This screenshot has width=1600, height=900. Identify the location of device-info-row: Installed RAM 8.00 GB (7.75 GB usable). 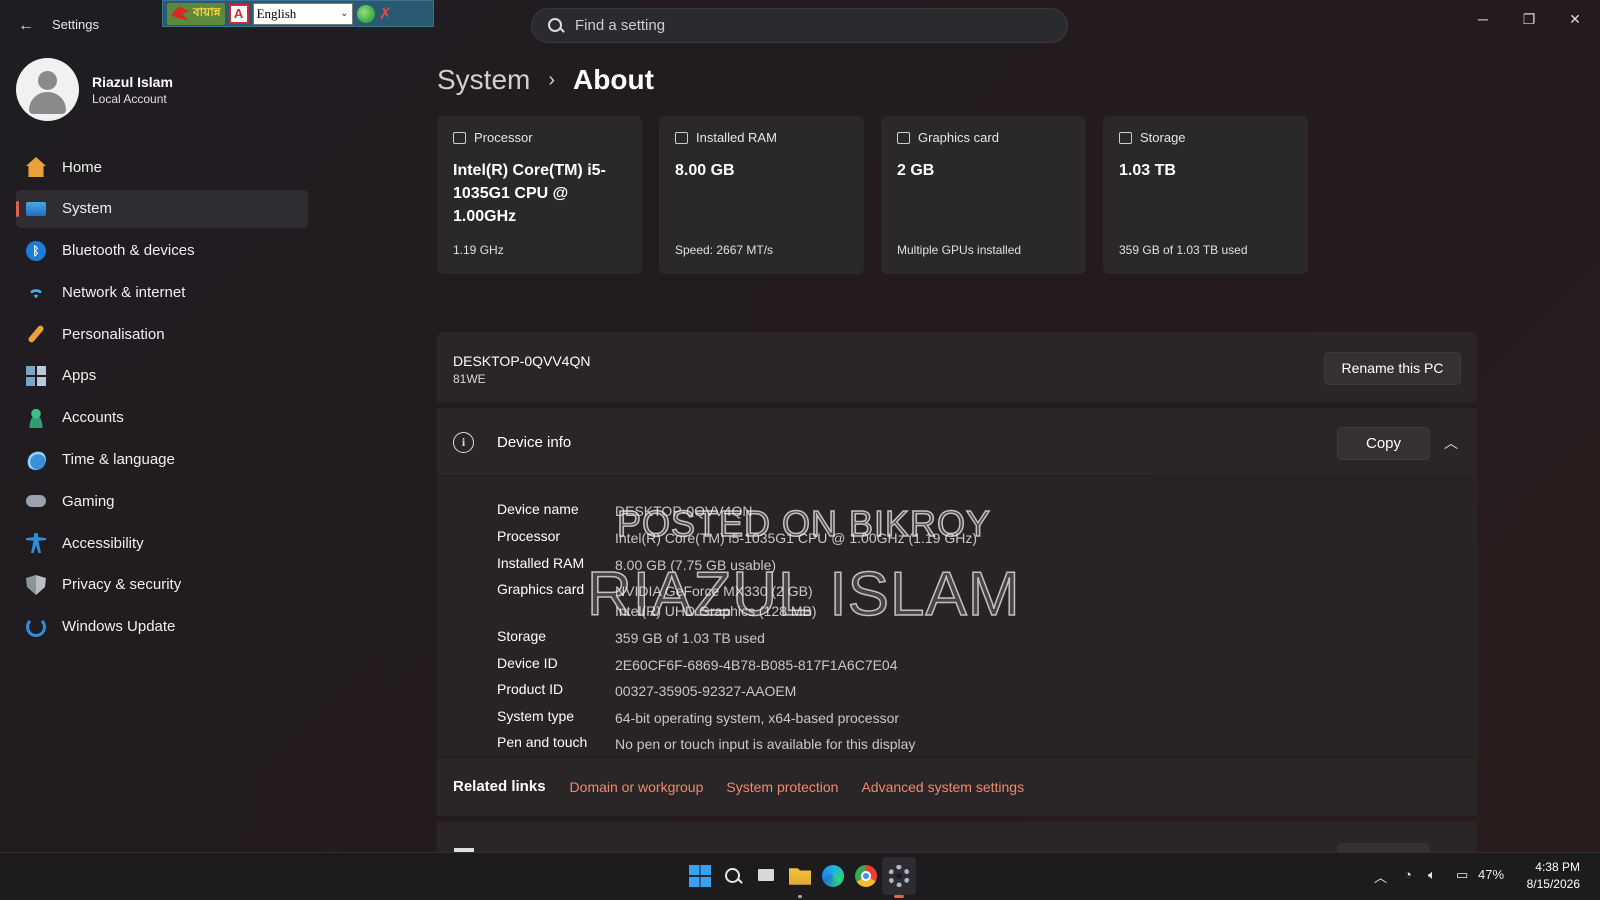
(636, 565).